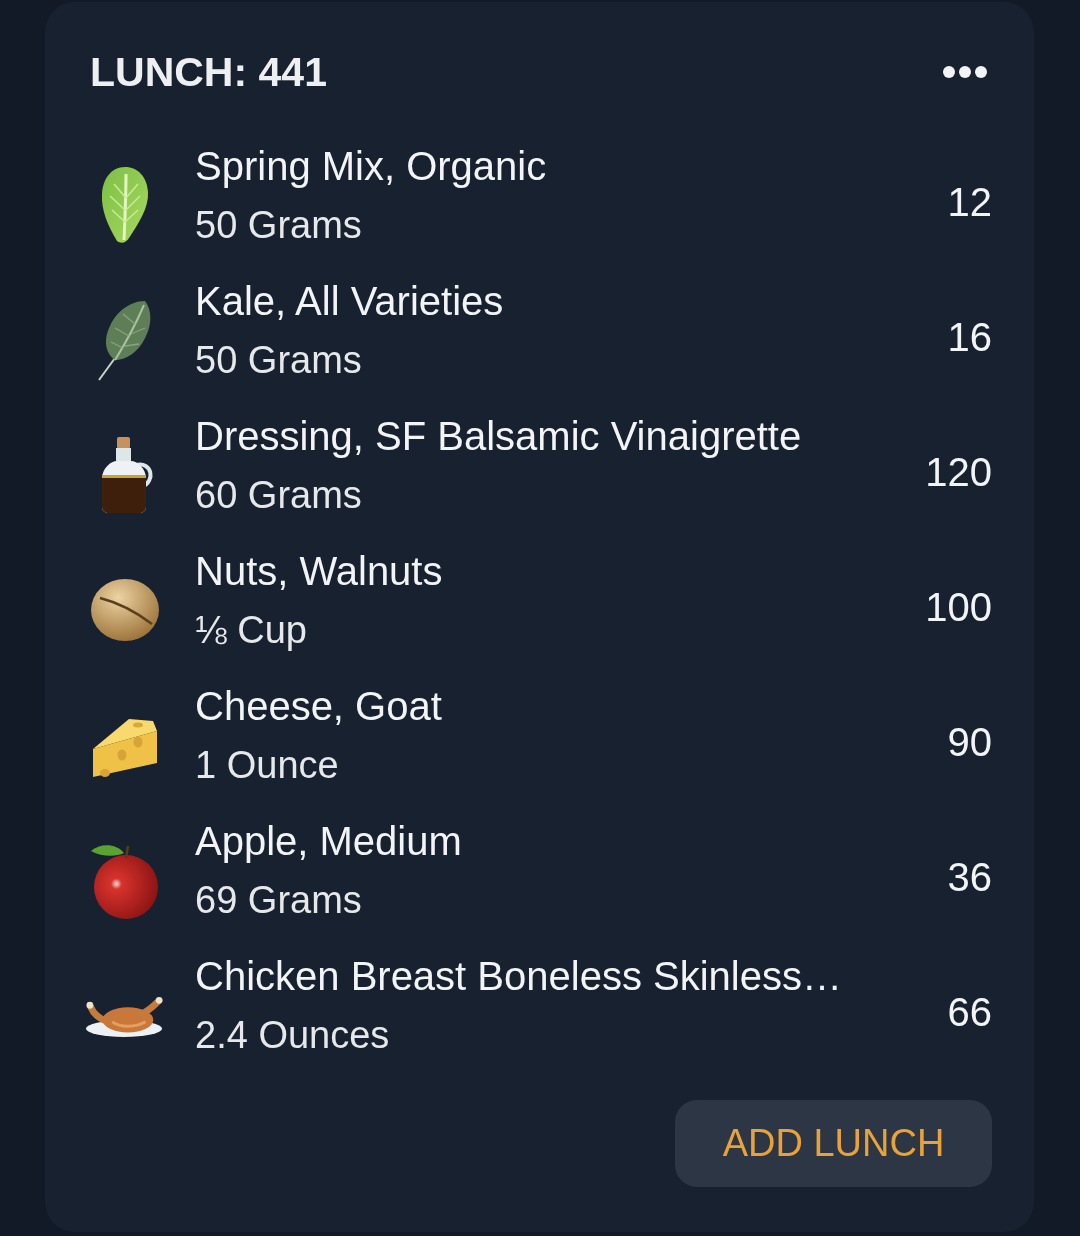  I want to click on food-name: Dressing, SF Balsamic Vinaigrette, so click(499, 436).